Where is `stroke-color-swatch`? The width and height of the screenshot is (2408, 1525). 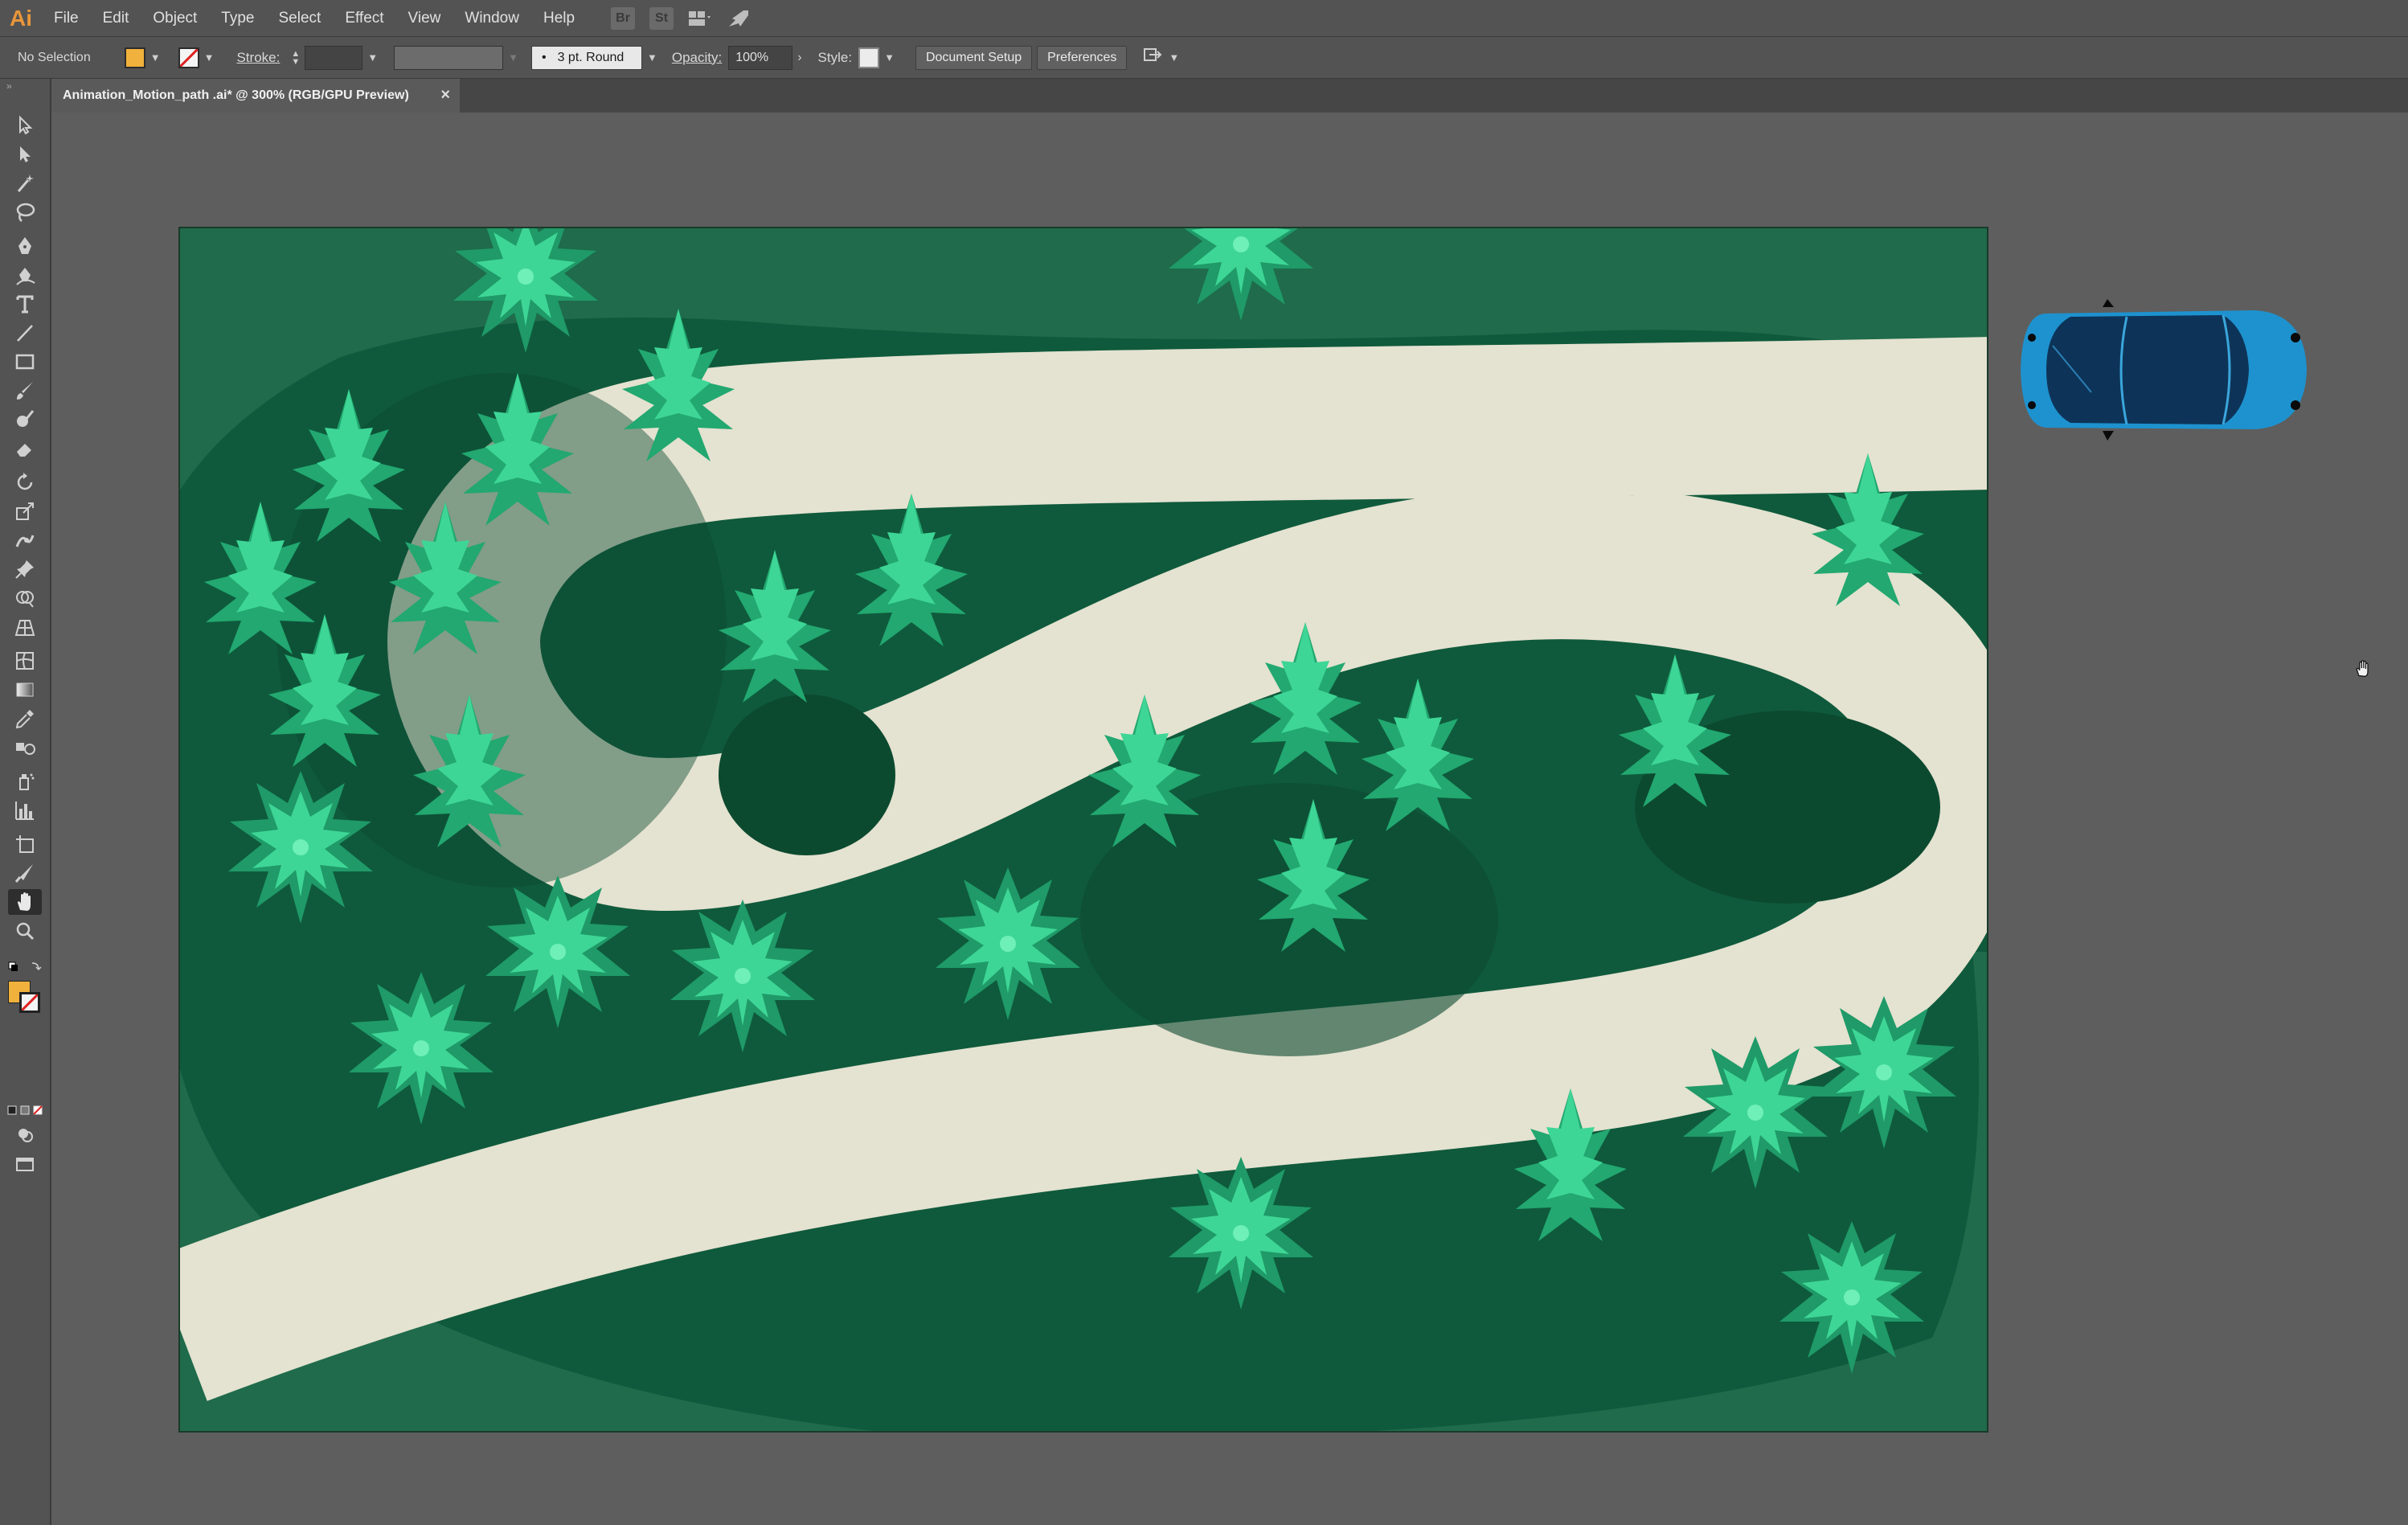 stroke-color-swatch is located at coordinates (29, 1003).